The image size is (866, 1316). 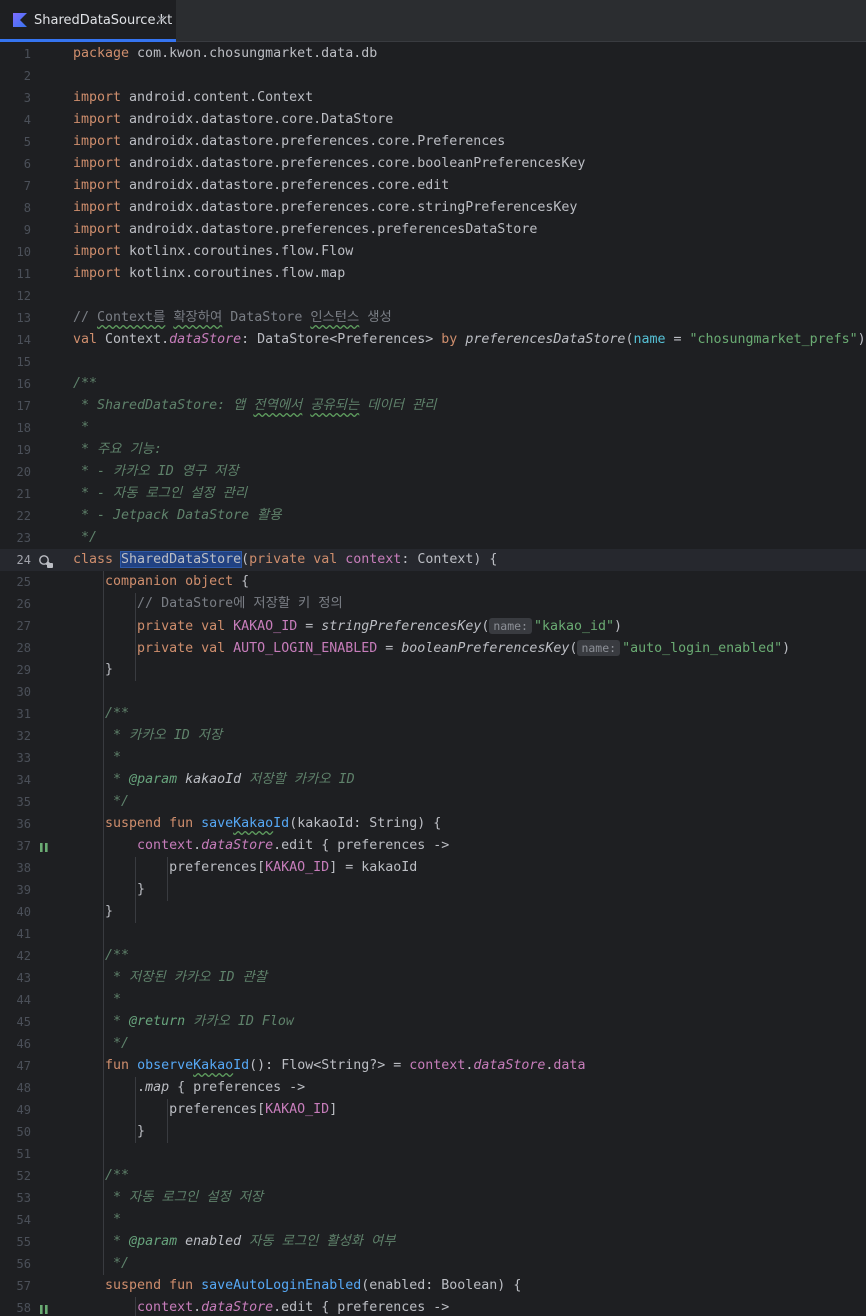 I want to click on code-line: 21 * - 자동 로그인 설정 관리, so click(x=433, y=494).